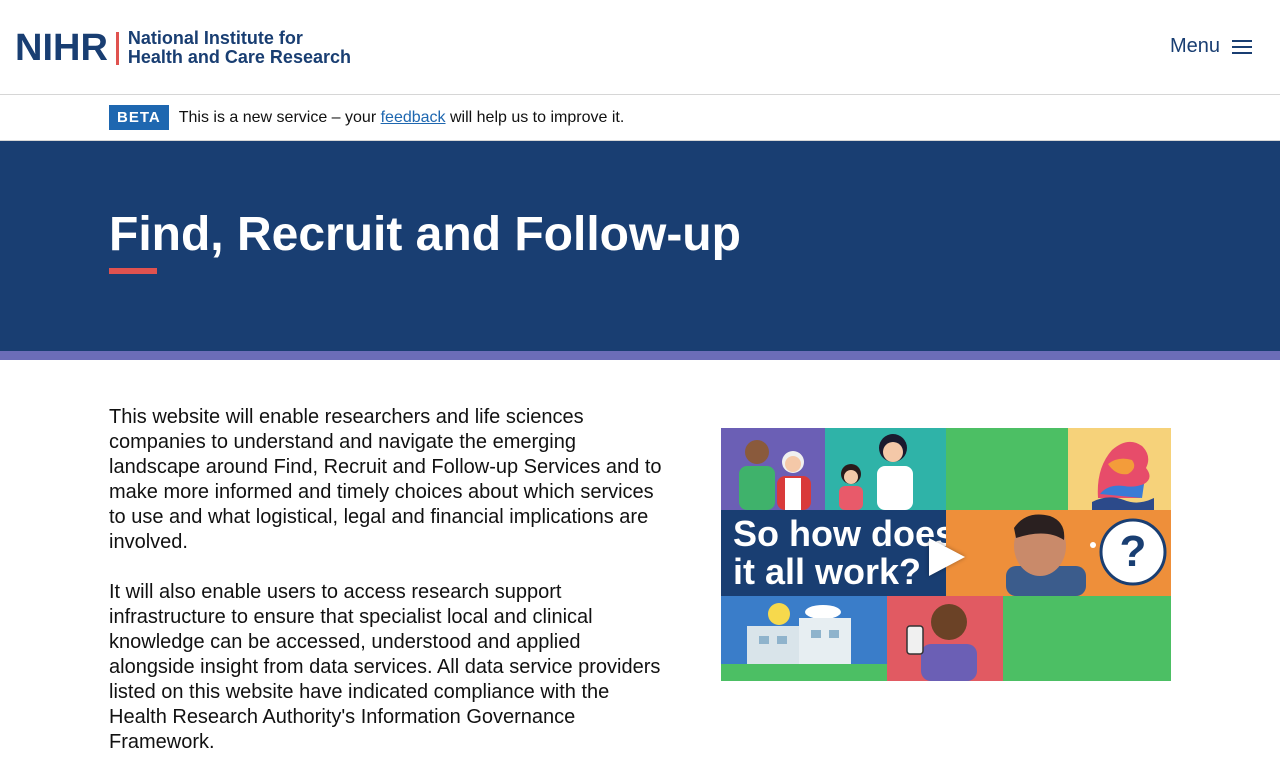  Describe the element at coordinates (239, 57) in the screenshot. I see `logo-line-2: Health and Care Research` at that location.